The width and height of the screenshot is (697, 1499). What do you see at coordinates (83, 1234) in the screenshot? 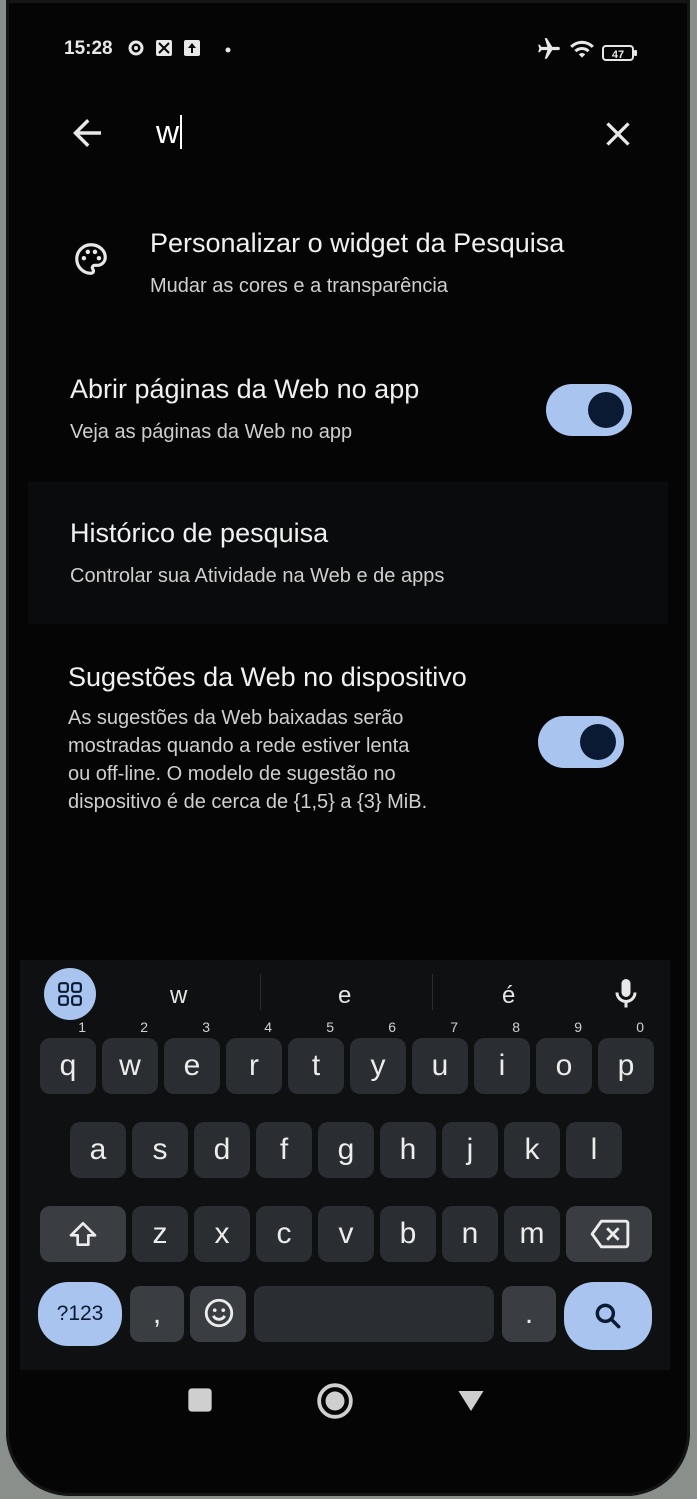
I see `shift-key` at bounding box center [83, 1234].